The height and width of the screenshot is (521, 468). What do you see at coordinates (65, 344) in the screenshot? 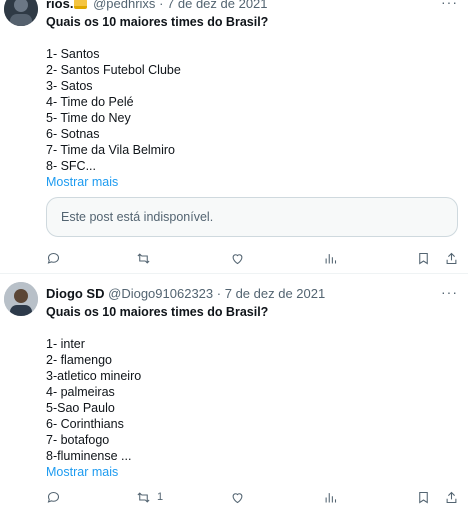
I see `list-item: 1- inter` at bounding box center [65, 344].